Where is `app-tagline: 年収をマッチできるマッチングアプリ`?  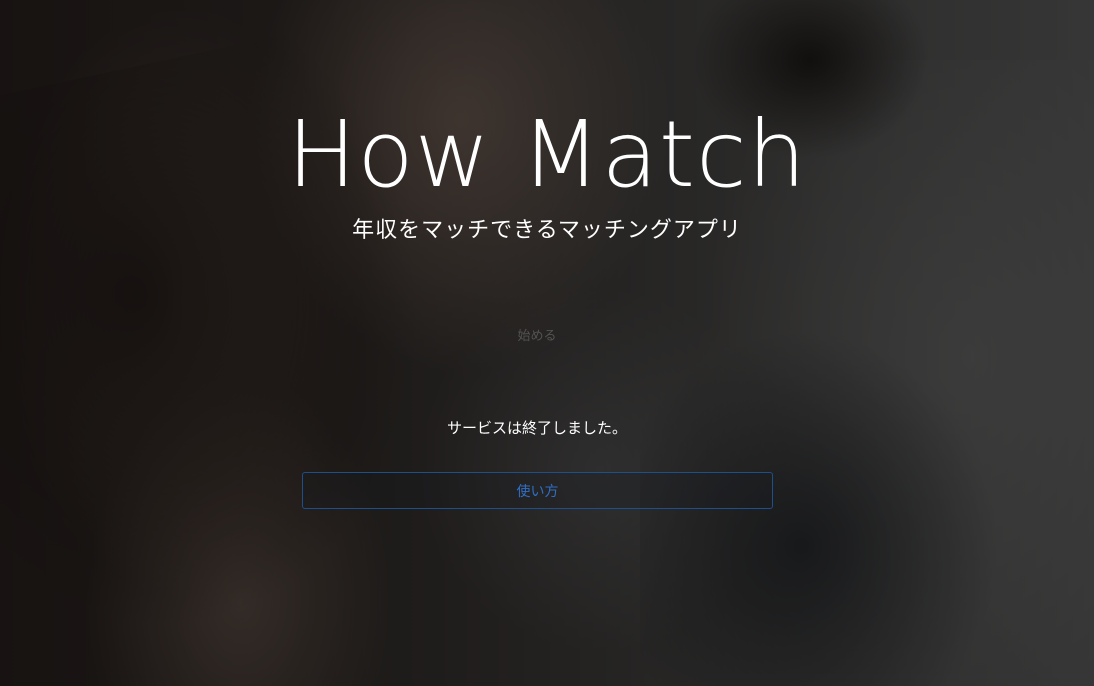 app-tagline: 年収をマッチできるマッチングアプリ is located at coordinates (547, 230).